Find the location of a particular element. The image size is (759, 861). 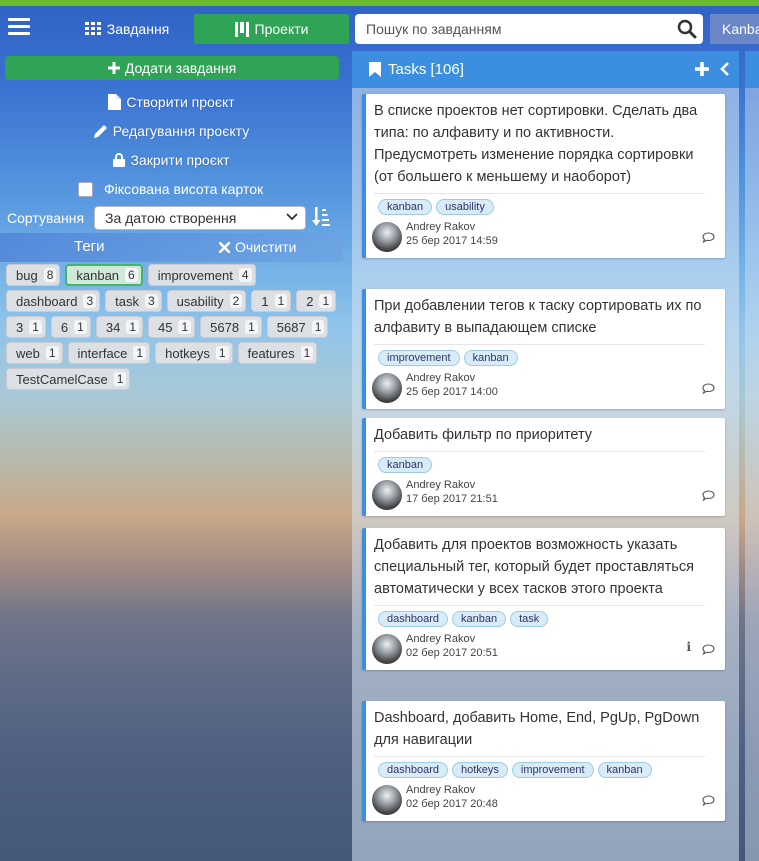

tag-usability: usability 2 is located at coordinates (206, 301).